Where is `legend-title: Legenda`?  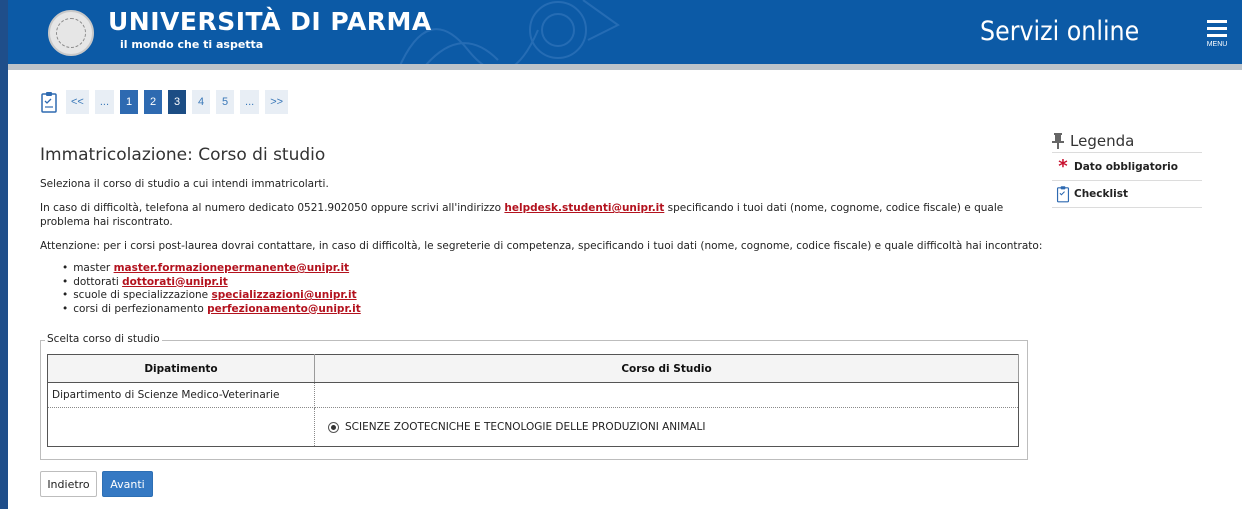
legend-title: Legenda is located at coordinates (1102, 141).